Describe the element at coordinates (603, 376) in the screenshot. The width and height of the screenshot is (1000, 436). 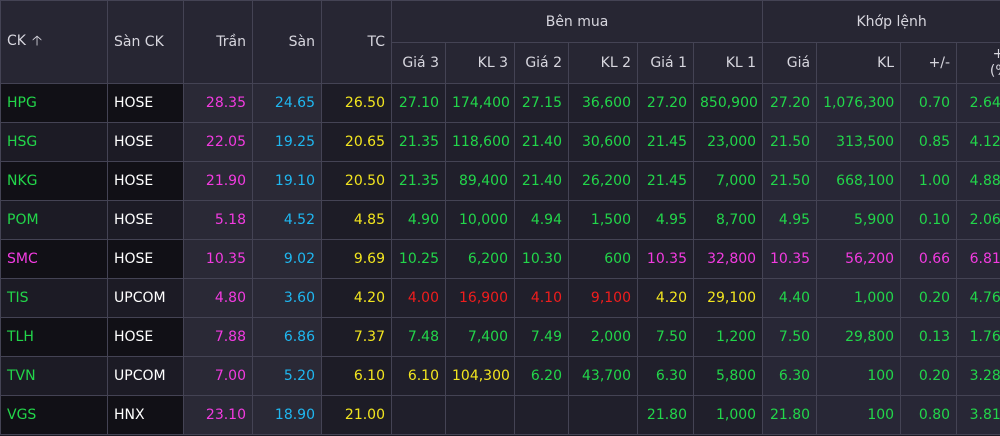
I see `bid-vol2-cell: 43,700` at that location.